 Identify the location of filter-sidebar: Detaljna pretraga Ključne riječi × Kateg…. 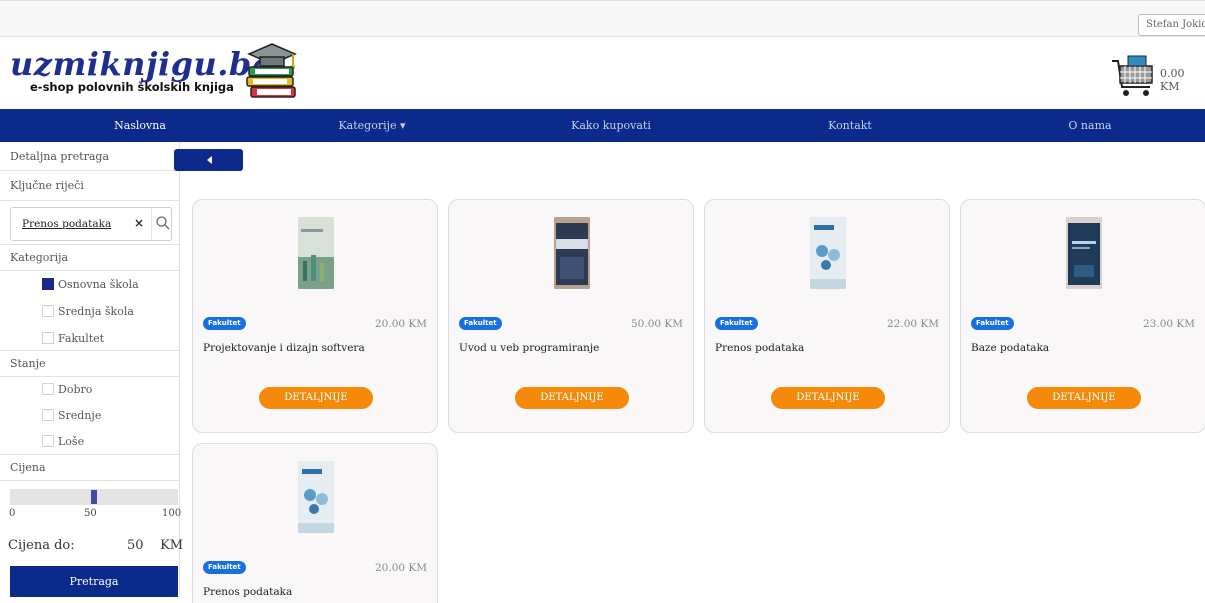
(90, 369).